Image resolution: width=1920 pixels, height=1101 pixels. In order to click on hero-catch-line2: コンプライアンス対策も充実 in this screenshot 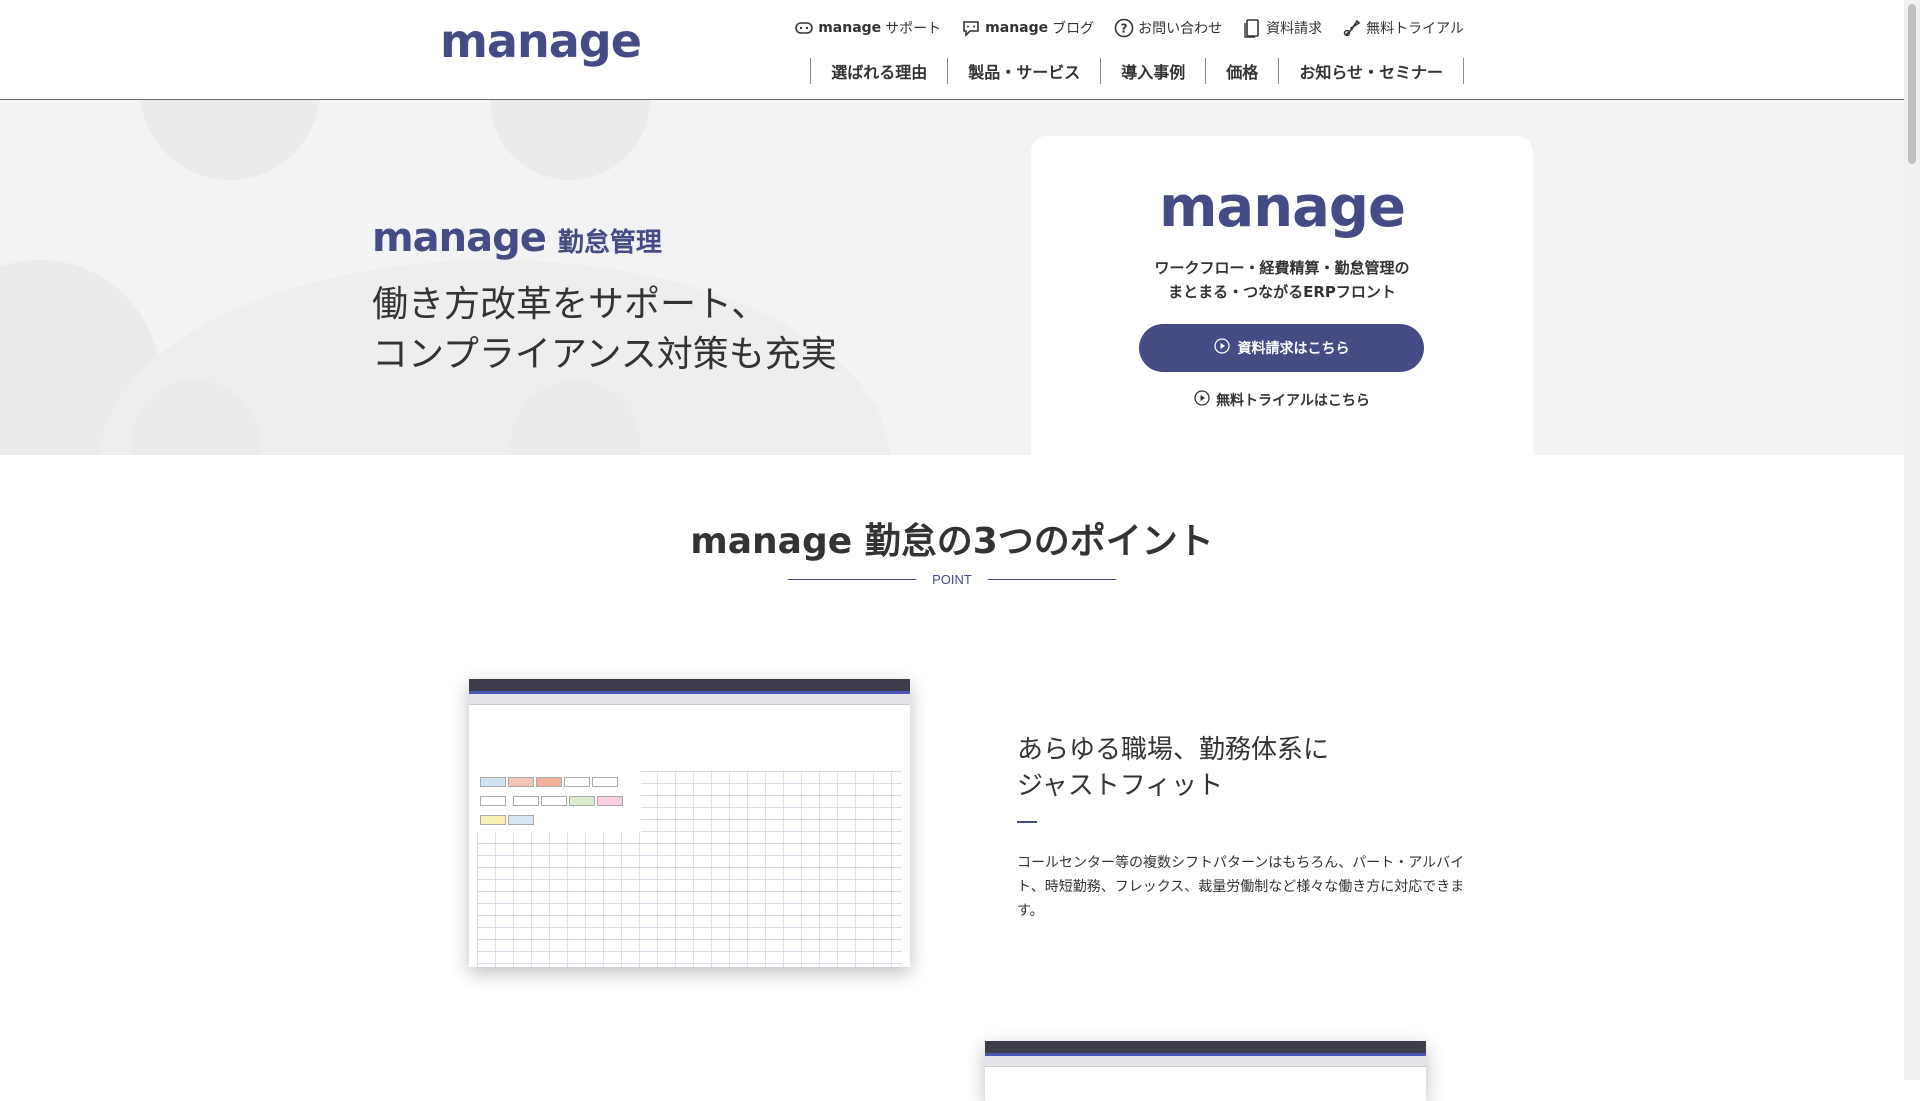, I will do `click(604, 354)`.